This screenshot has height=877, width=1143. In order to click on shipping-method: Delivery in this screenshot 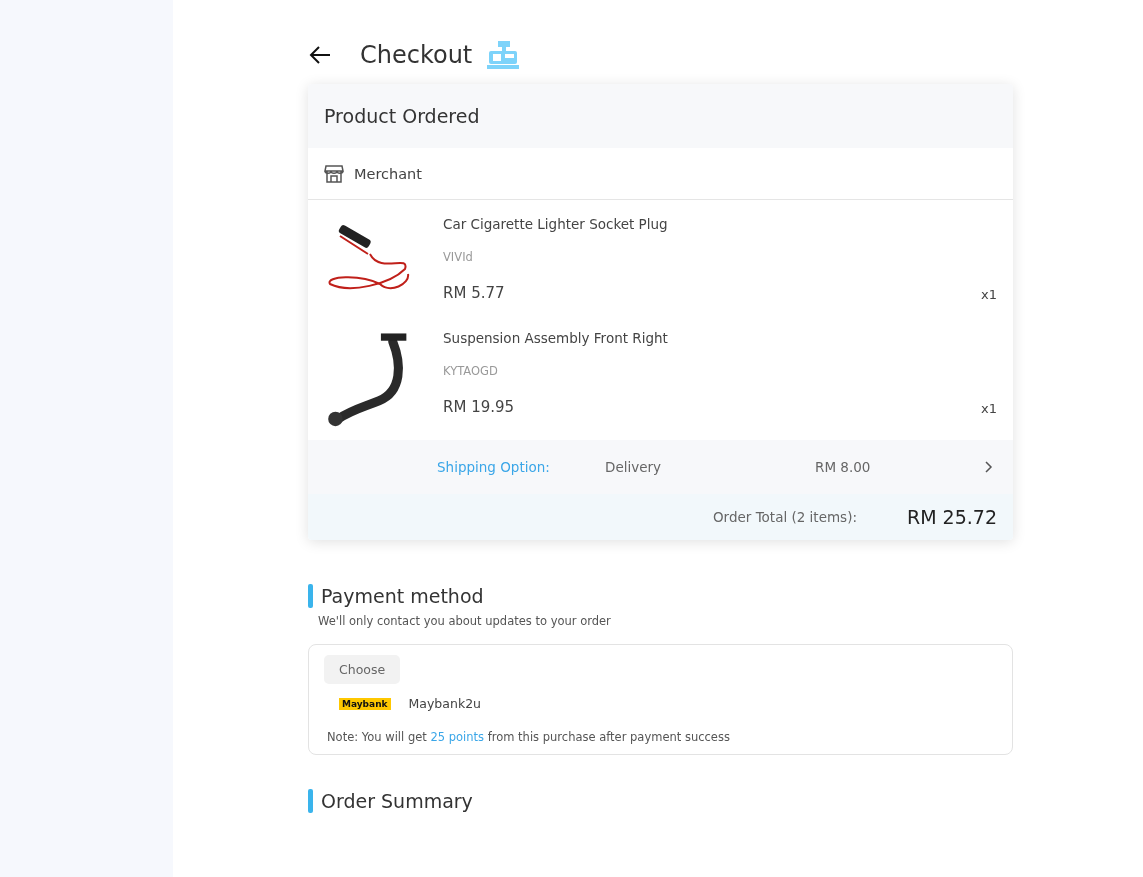, I will do `click(634, 467)`.